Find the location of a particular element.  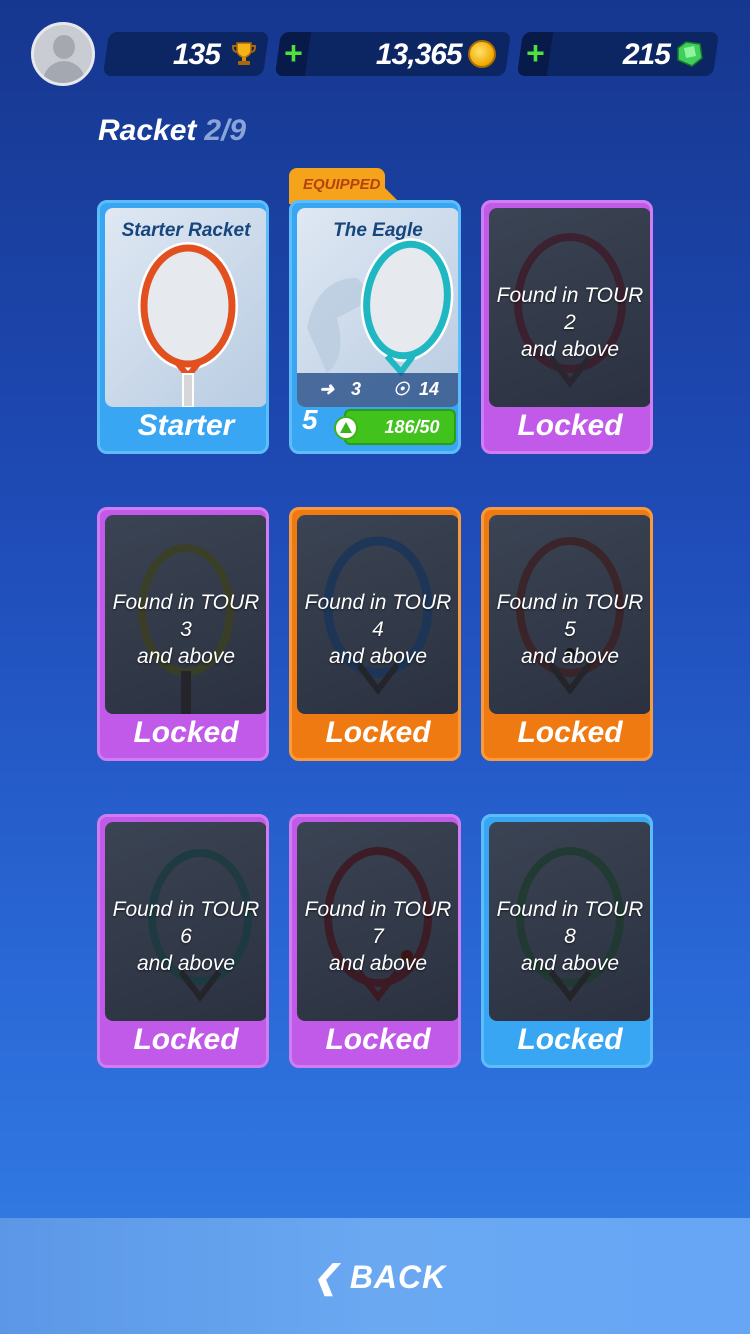

racket-art: Found in TOUR 4 and above is located at coordinates (377, 614).